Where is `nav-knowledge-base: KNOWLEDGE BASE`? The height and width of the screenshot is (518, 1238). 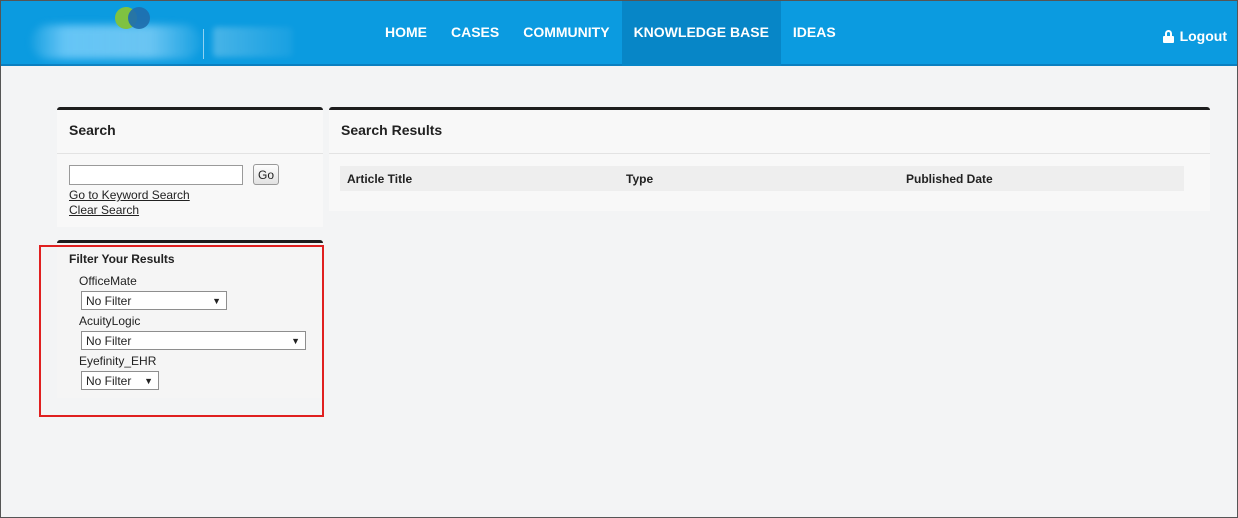 nav-knowledge-base: KNOWLEDGE BASE is located at coordinates (701, 33).